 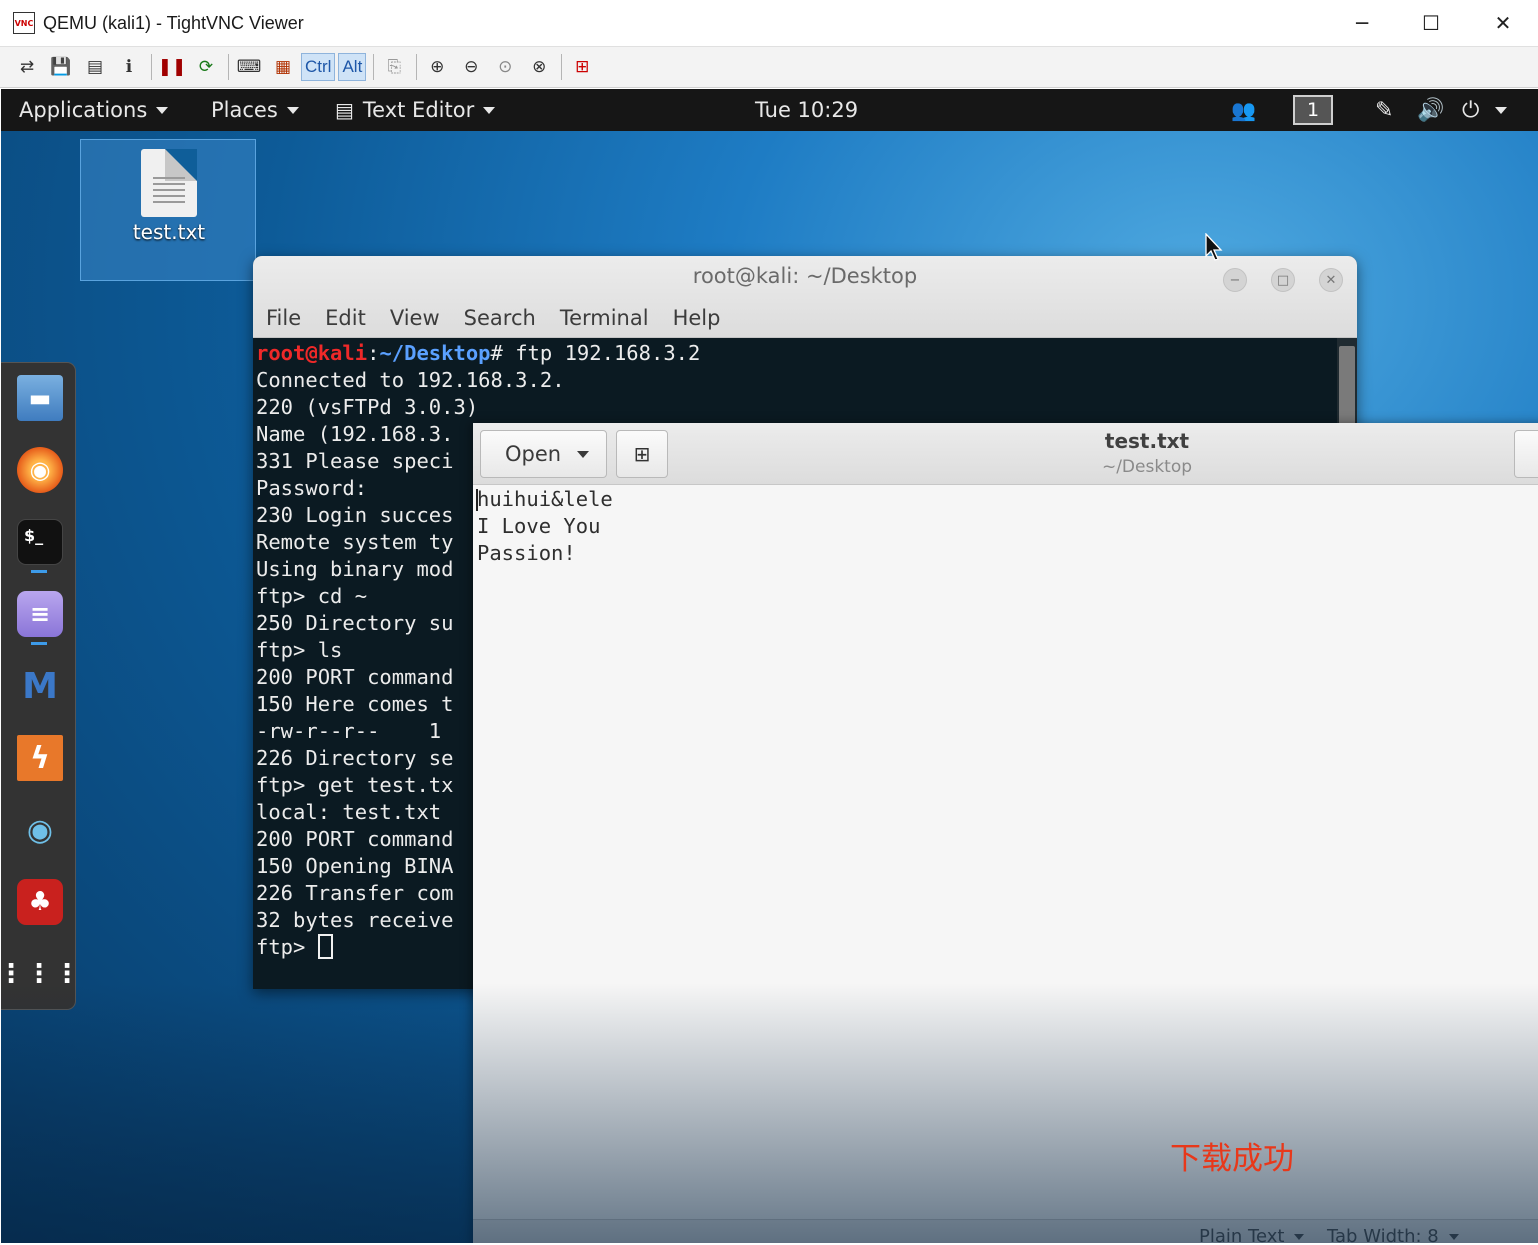 What do you see at coordinates (40, 398) in the screenshot?
I see `files-icon: ▬` at bounding box center [40, 398].